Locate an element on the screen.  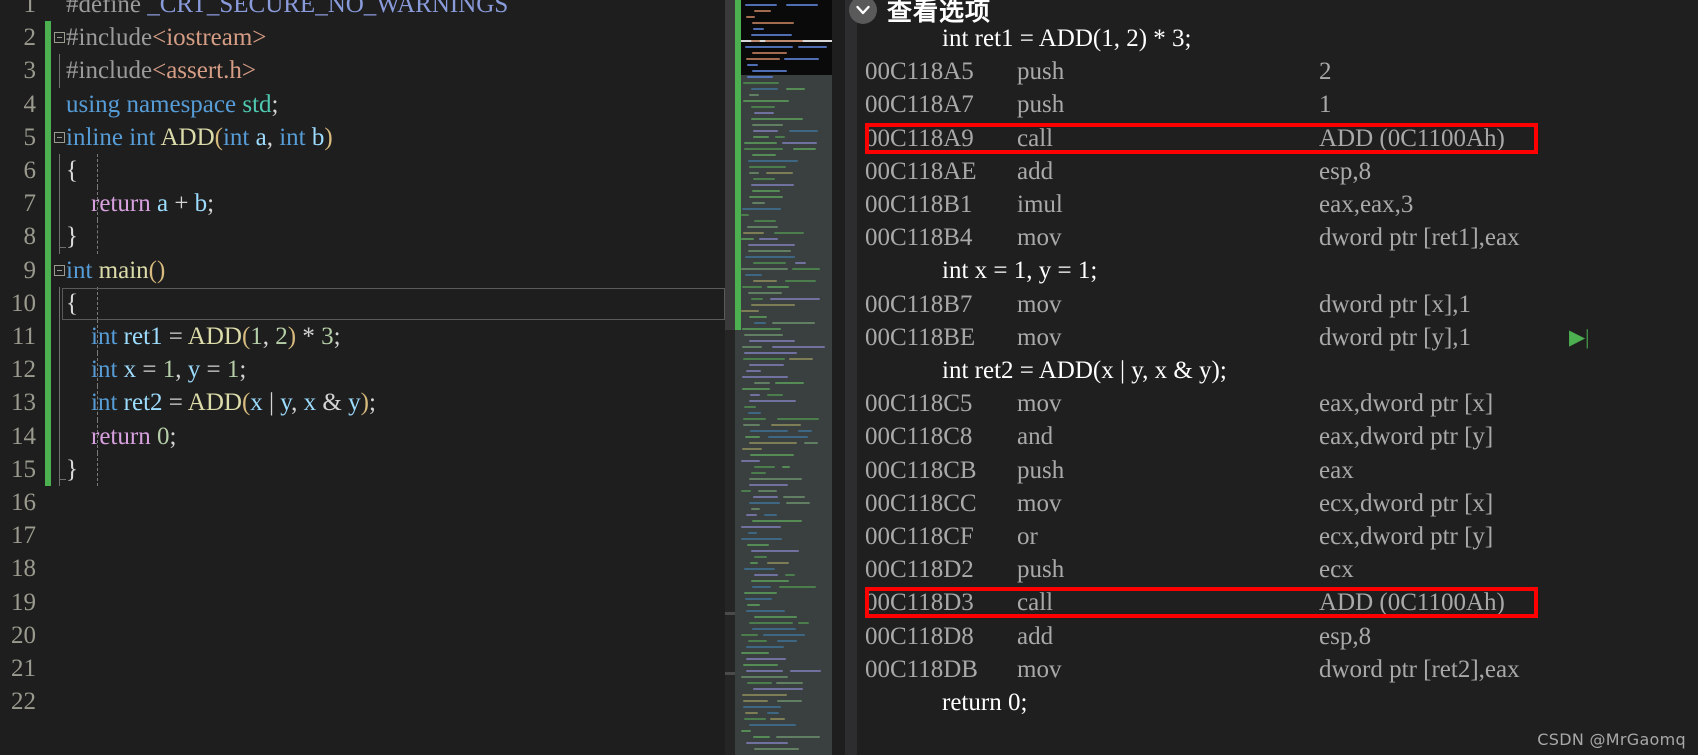
code-line: 6{ is located at coordinates (362, 171).